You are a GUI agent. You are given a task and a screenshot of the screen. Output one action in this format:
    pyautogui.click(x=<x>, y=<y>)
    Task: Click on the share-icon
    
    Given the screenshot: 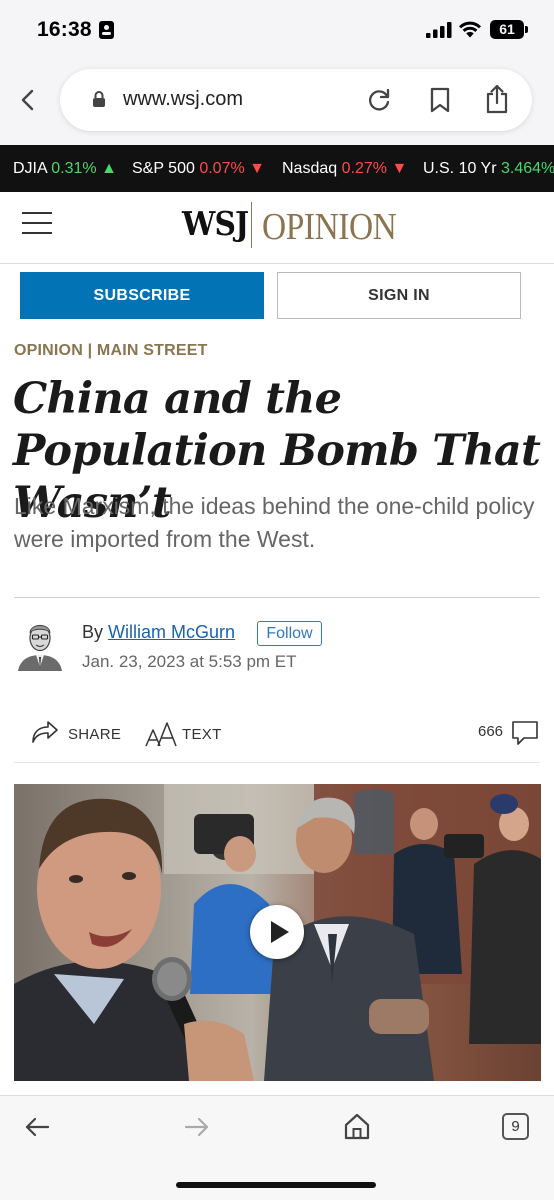 What is the action you would take?
    pyautogui.click(x=497, y=99)
    